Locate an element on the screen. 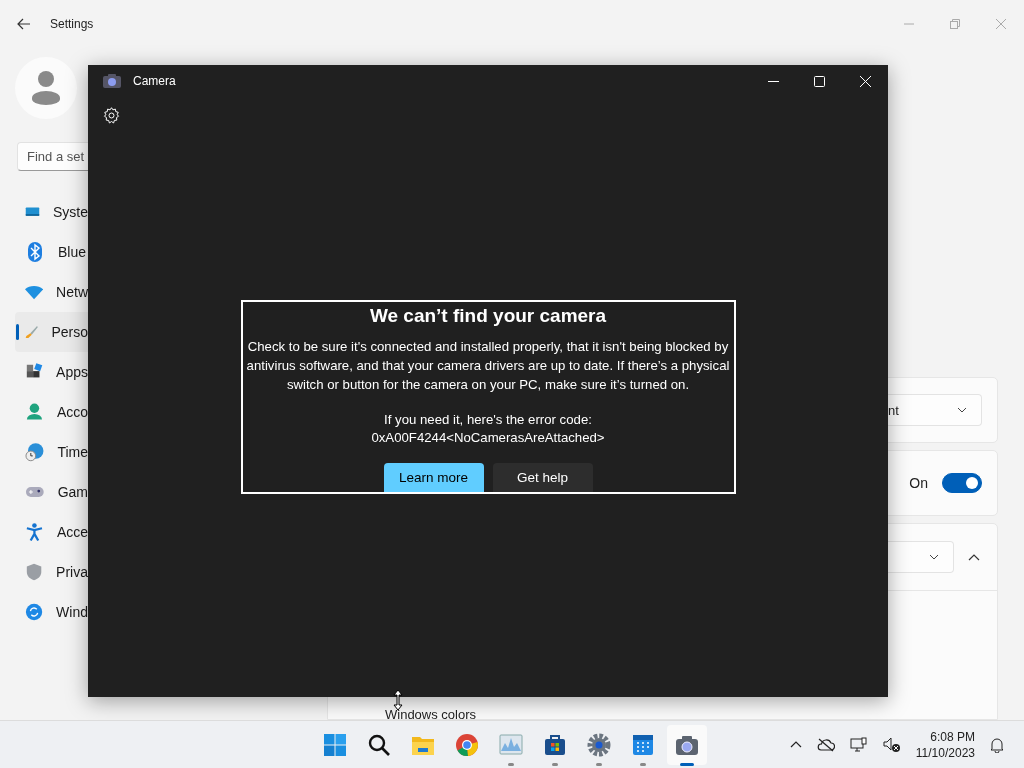  nav-label: Wind is located at coordinates (72, 612).